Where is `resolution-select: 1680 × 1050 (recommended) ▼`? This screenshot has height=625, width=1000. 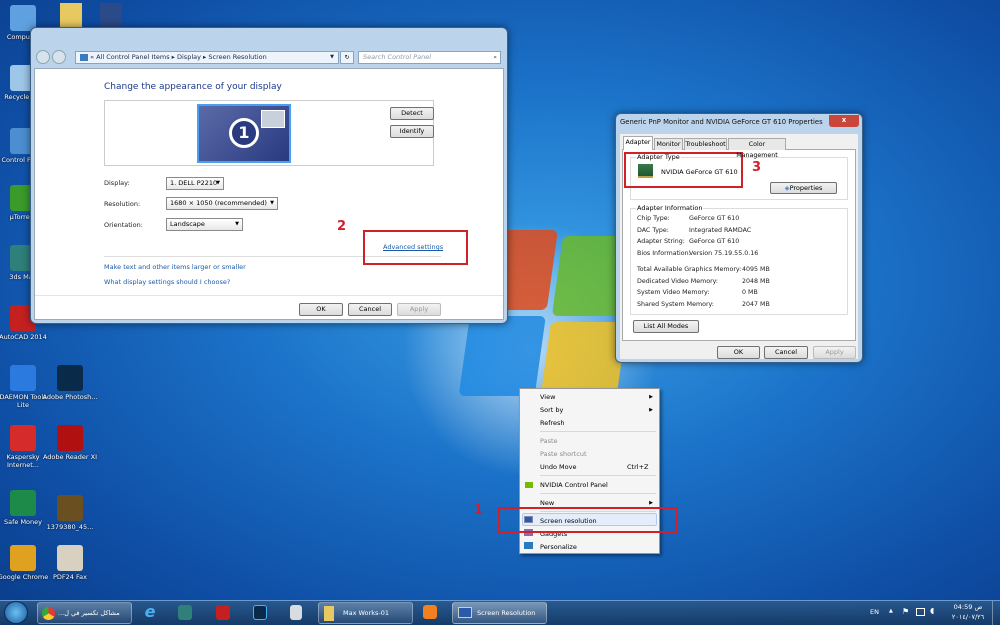
resolution-select: 1680 × 1050 (recommended) ▼ is located at coordinates (222, 203).